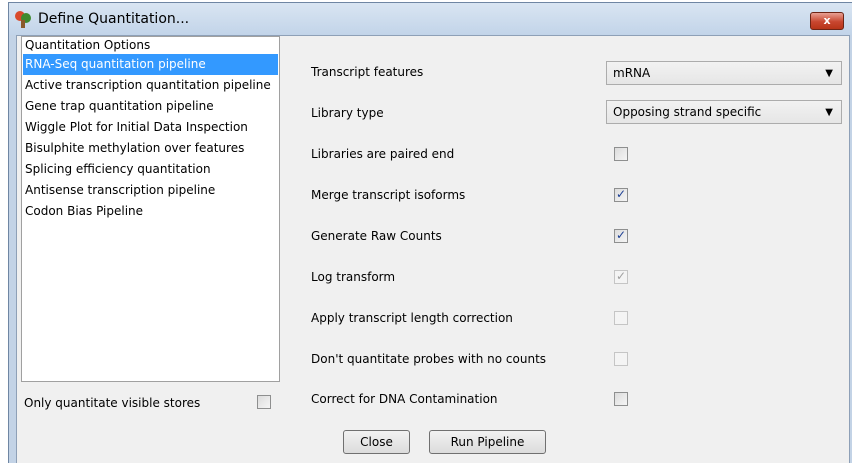  Describe the element at coordinates (376, 442) in the screenshot. I see `close-button: Close` at that location.